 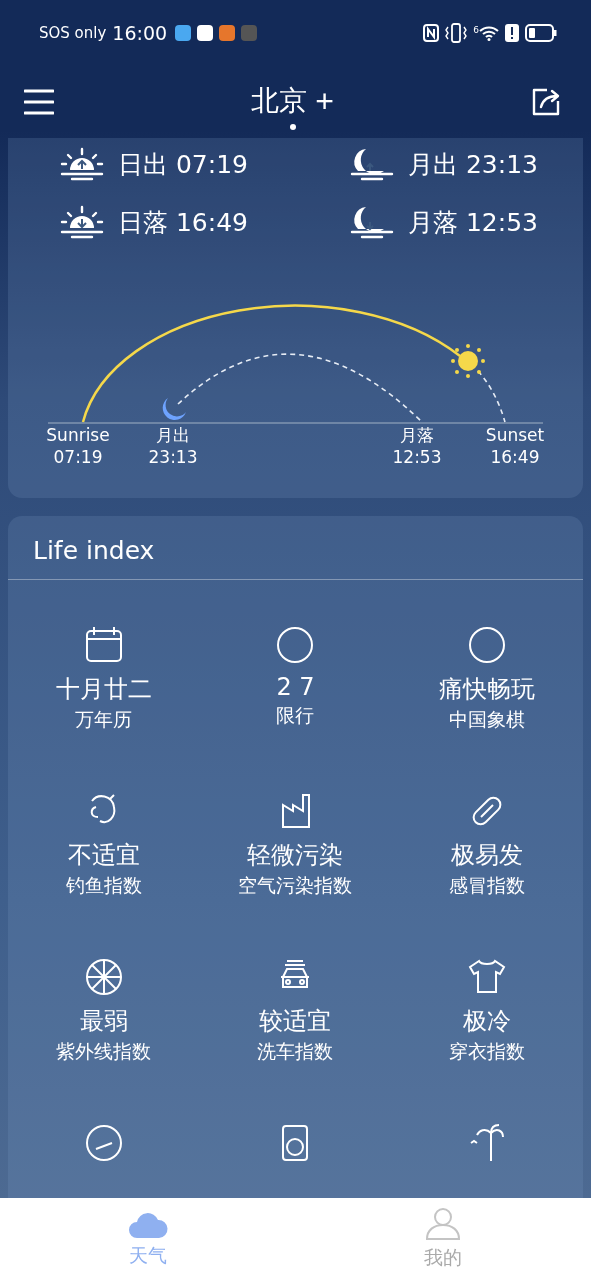 I want to click on battery-icon, so click(x=541, y=33).